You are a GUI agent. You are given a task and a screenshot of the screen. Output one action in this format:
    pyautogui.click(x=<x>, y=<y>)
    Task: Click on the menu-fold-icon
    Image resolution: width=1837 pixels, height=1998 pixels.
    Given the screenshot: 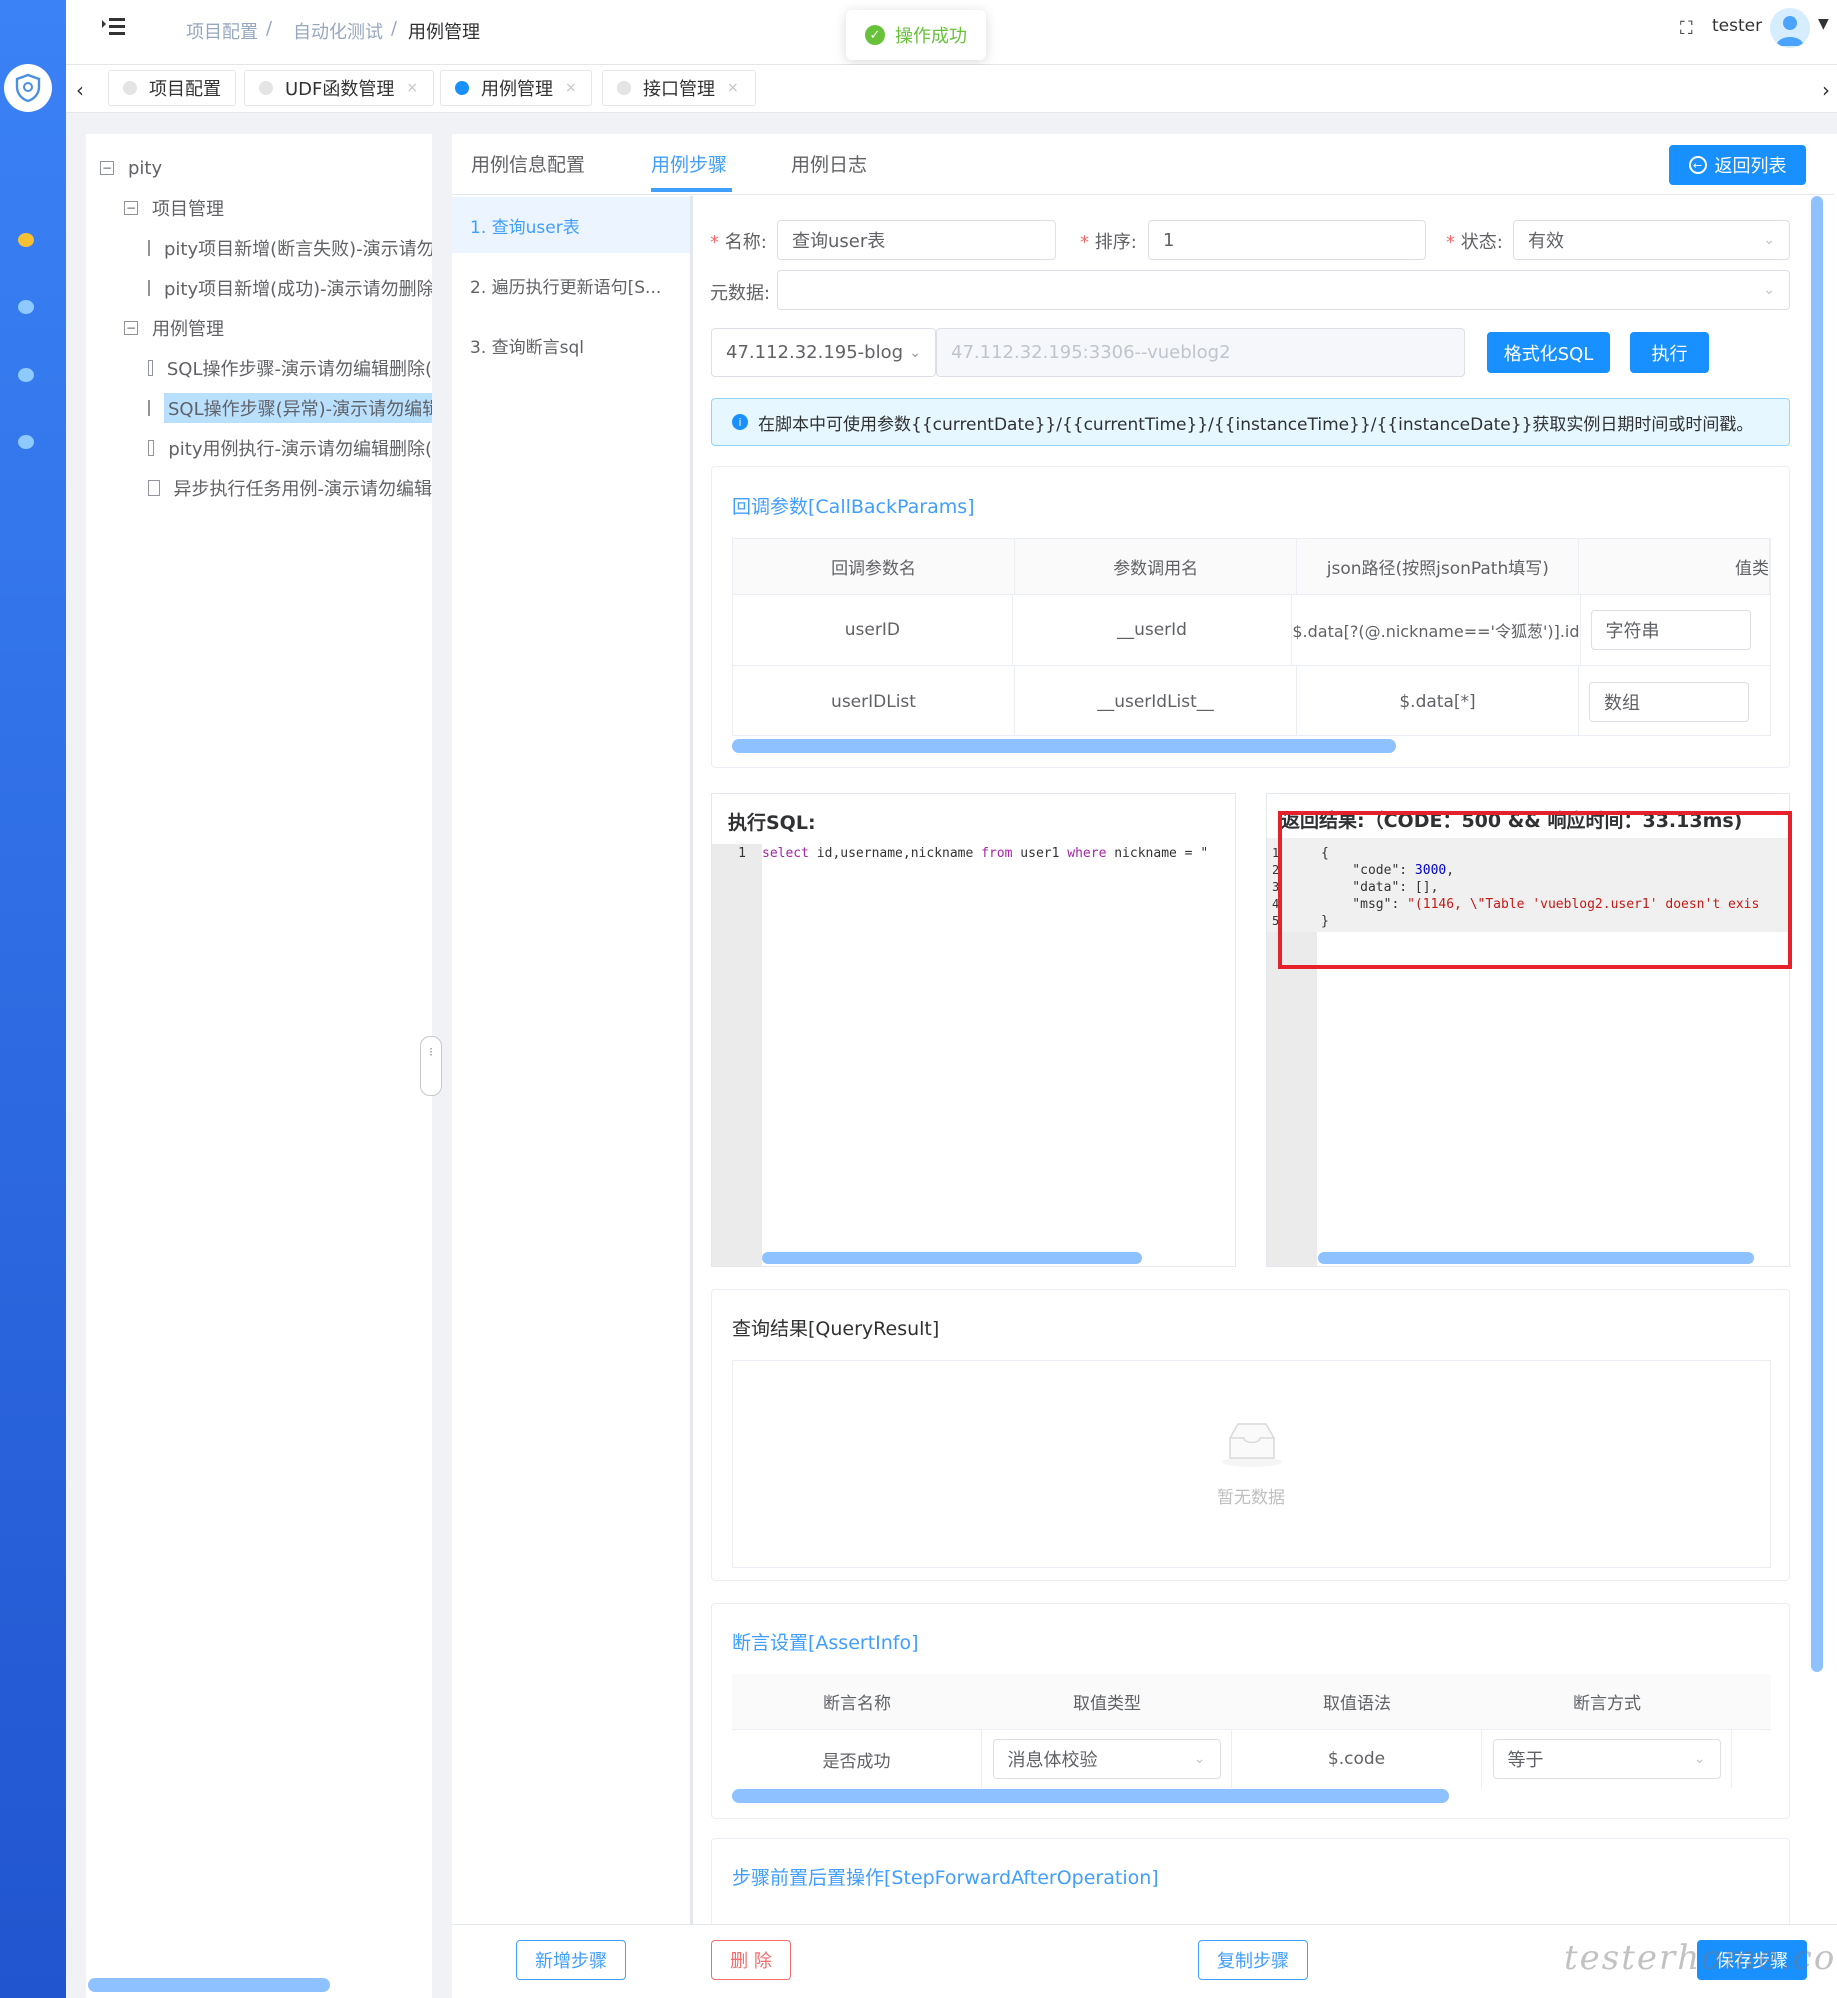 What is the action you would take?
    pyautogui.click(x=113, y=29)
    